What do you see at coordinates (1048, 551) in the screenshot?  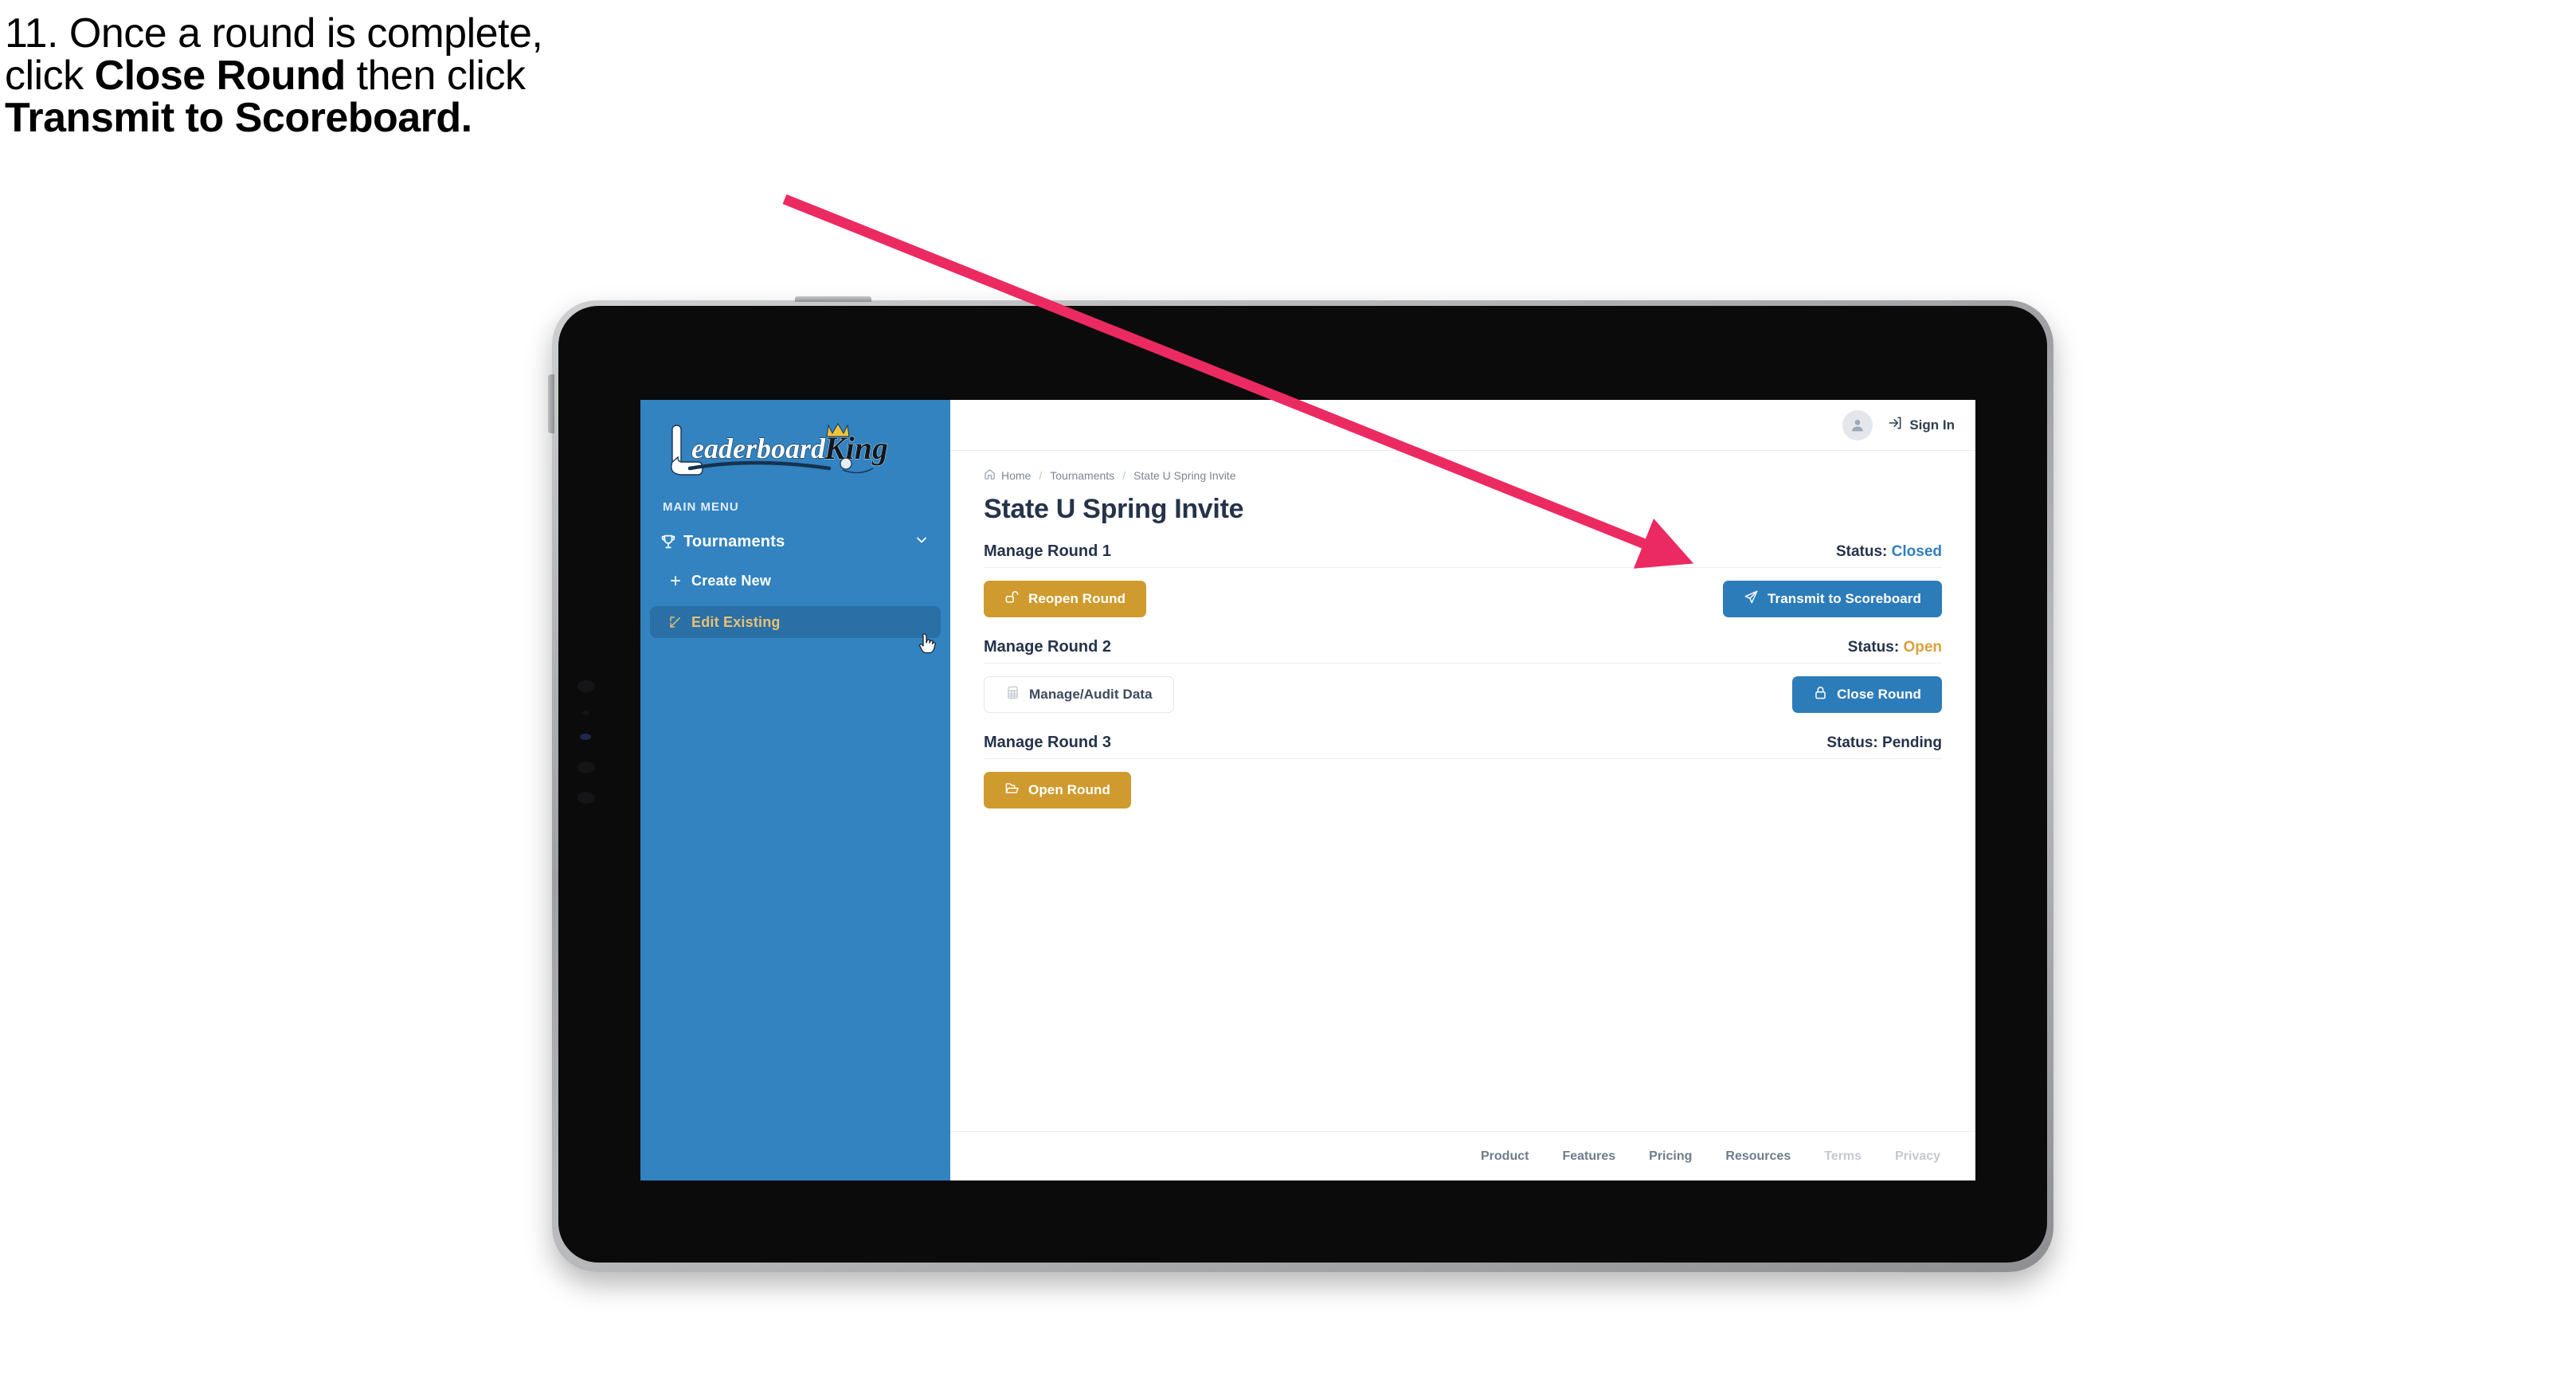 I see `round-title: Manage Round 1` at bounding box center [1048, 551].